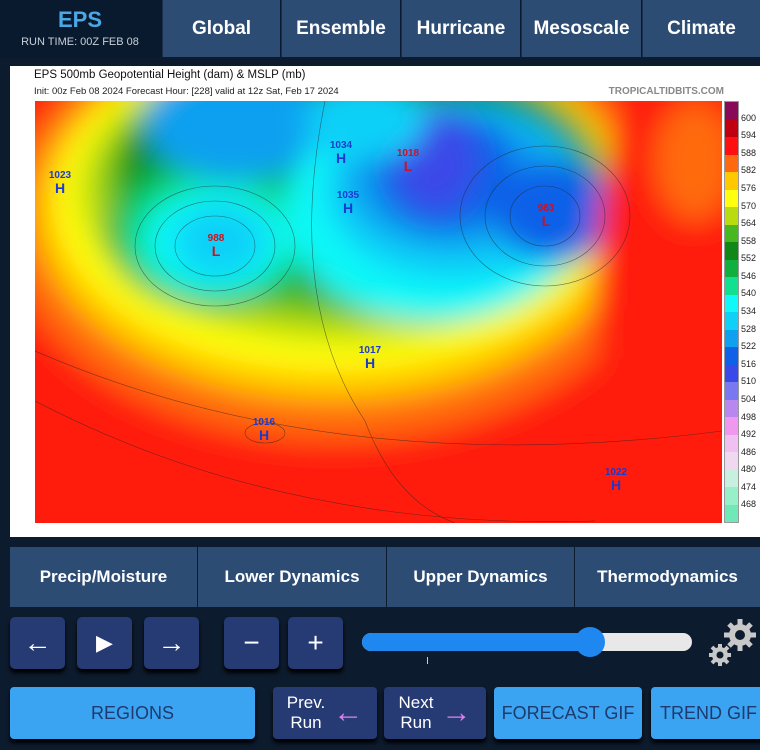 The width and height of the screenshot is (760, 750). What do you see at coordinates (460, 28) in the screenshot?
I see `nav-hurricane: Hurricane` at bounding box center [460, 28].